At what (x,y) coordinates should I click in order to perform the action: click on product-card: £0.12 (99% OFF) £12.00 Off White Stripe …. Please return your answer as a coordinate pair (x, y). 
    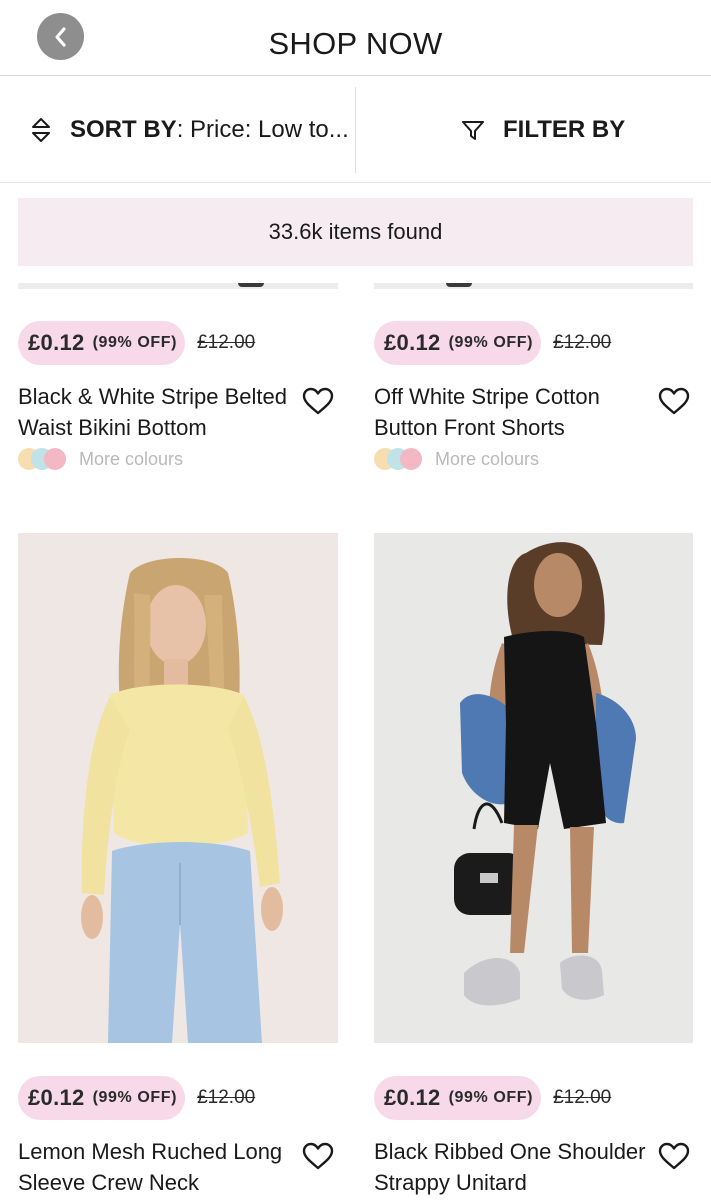
    Looking at the image, I should click on (534, 401).